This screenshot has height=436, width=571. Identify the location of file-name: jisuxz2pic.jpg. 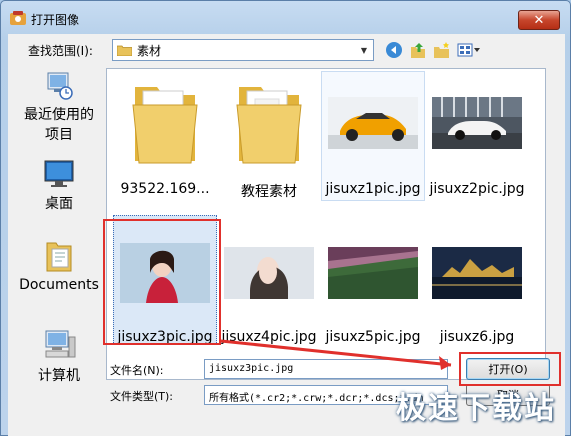
(477, 189).